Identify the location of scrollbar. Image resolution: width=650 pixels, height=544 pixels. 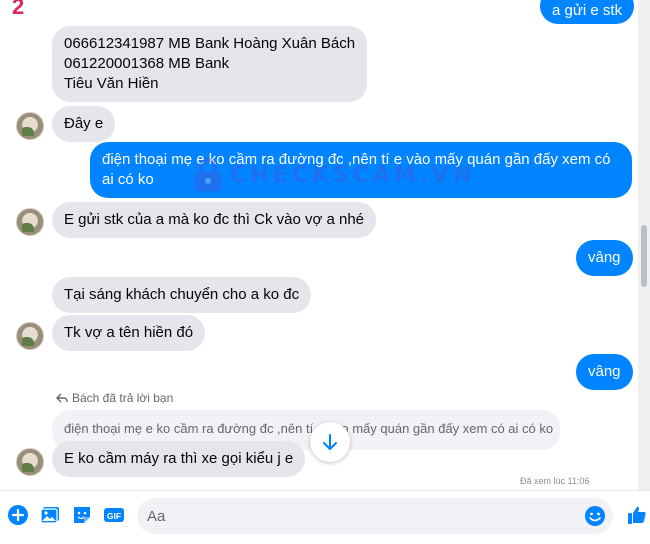
(644, 245).